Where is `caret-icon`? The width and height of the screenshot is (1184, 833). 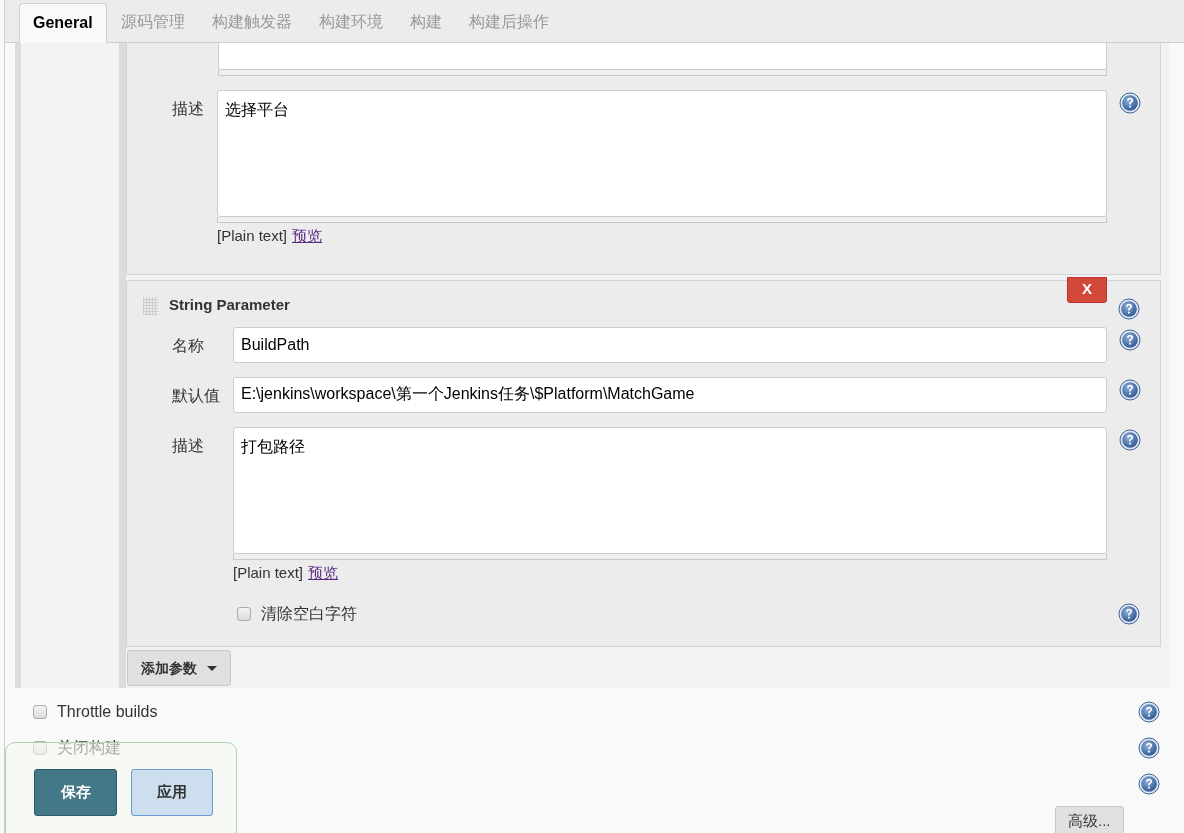
caret-icon is located at coordinates (212, 668).